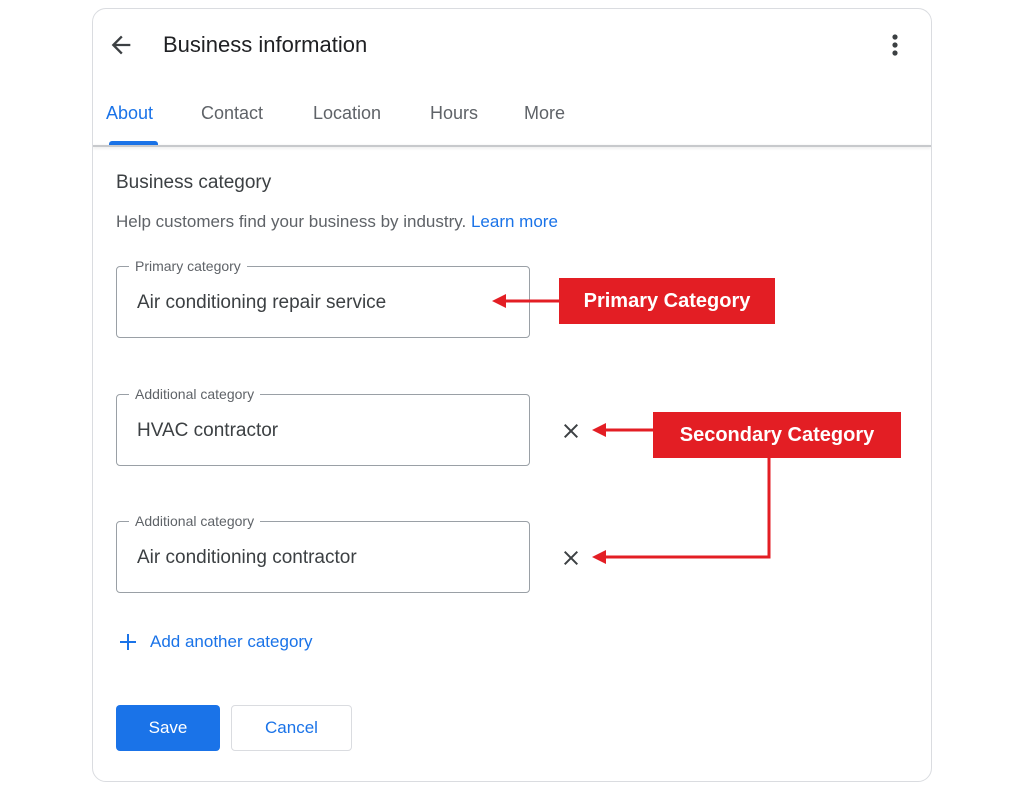 The height and width of the screenshot is (790, 1024). I want to click on page-title: Business information, so click(265, 44).